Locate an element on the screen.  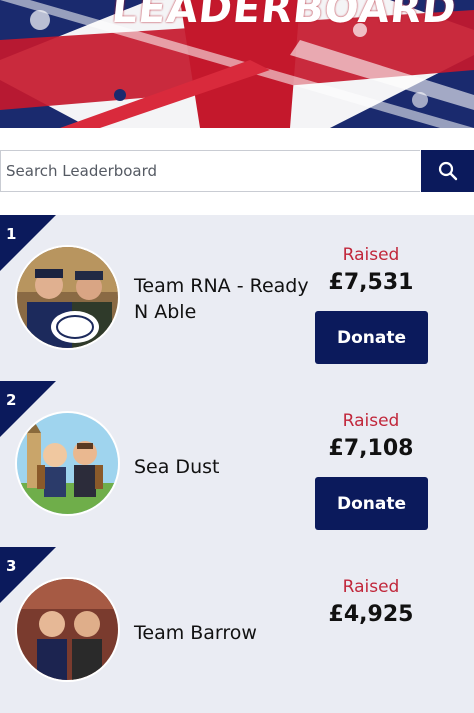
search-bar is located at coordinates (237, 172).